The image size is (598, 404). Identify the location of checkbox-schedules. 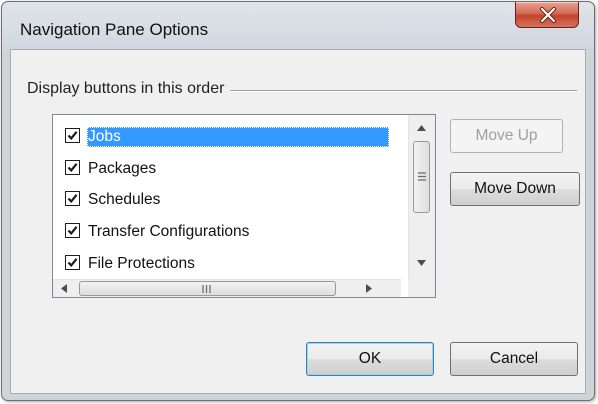
(72, 198).